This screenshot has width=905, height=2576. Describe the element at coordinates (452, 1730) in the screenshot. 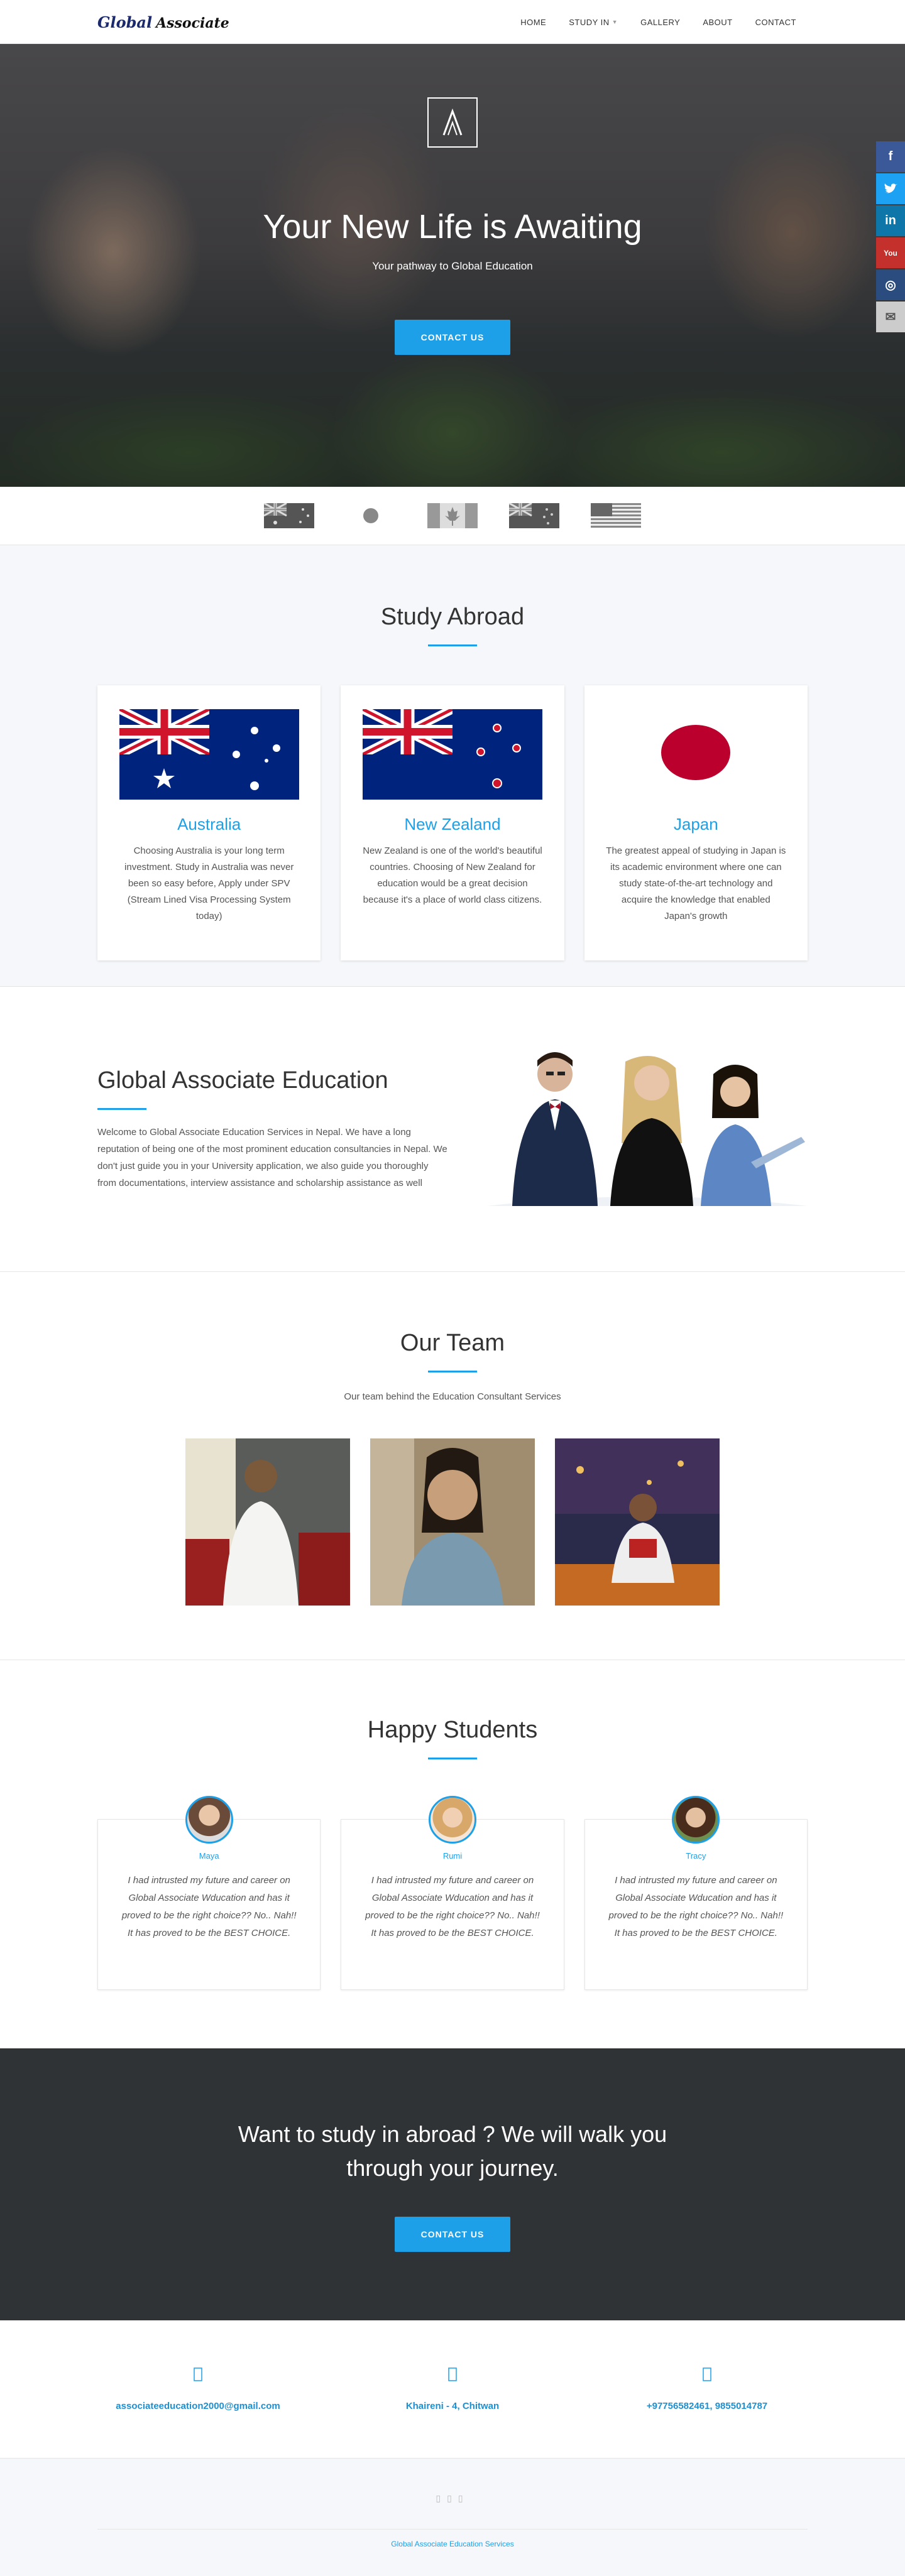

I see `testimonials-title: Happy Students` at that location.